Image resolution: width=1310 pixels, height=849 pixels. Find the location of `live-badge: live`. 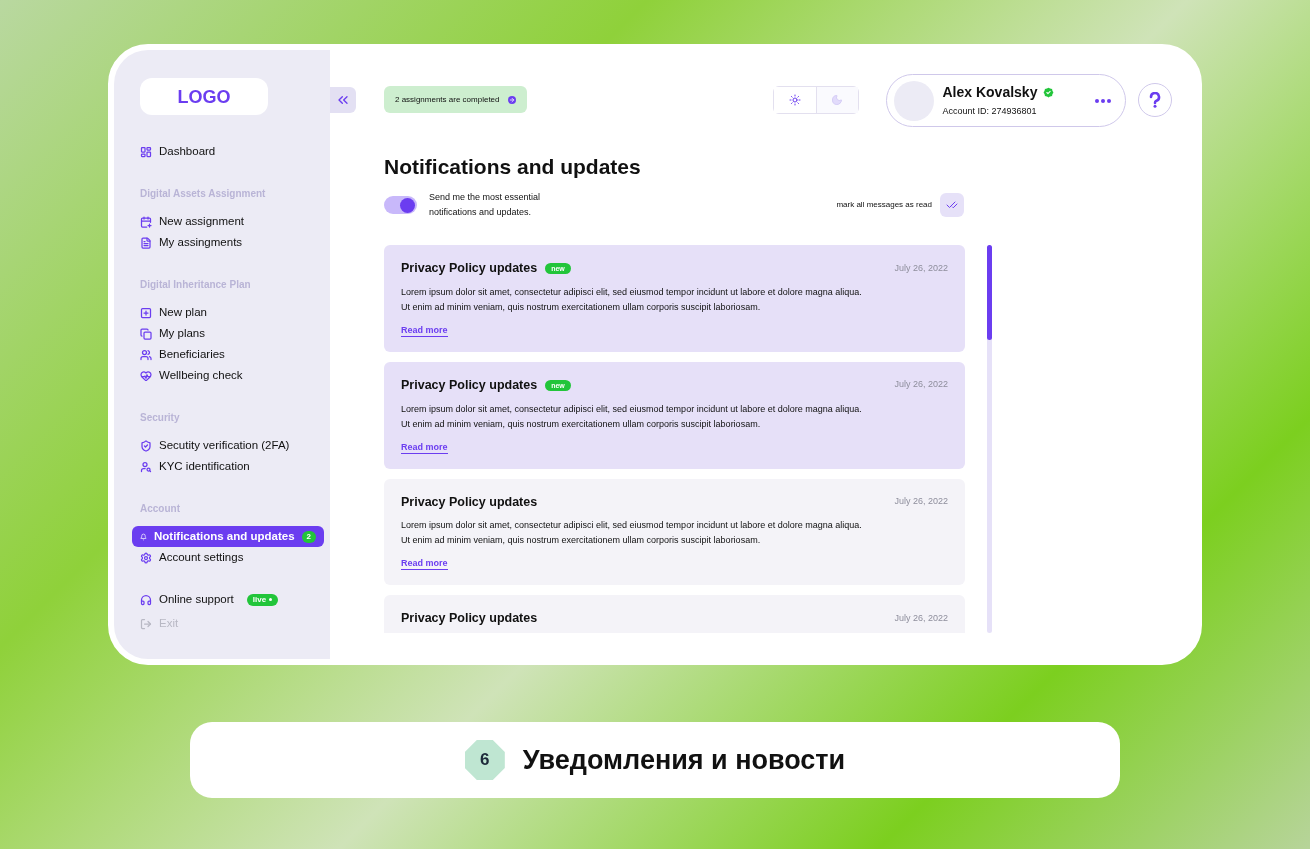

live-badge: live is located at coordinates (262, 599).